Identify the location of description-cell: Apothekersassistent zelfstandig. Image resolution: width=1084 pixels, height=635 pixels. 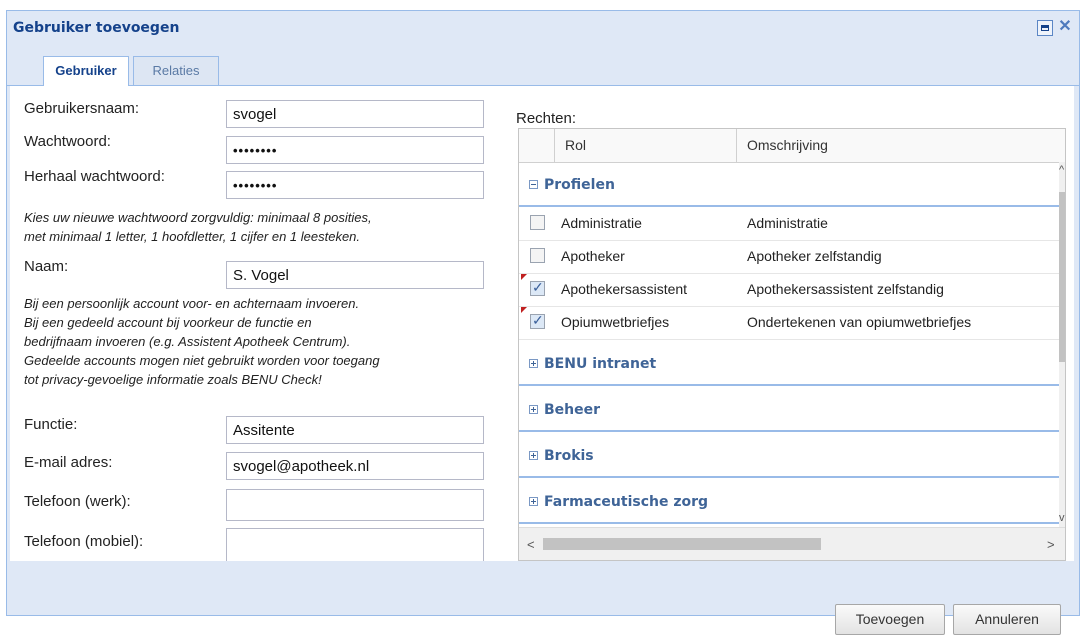
(845, 289).